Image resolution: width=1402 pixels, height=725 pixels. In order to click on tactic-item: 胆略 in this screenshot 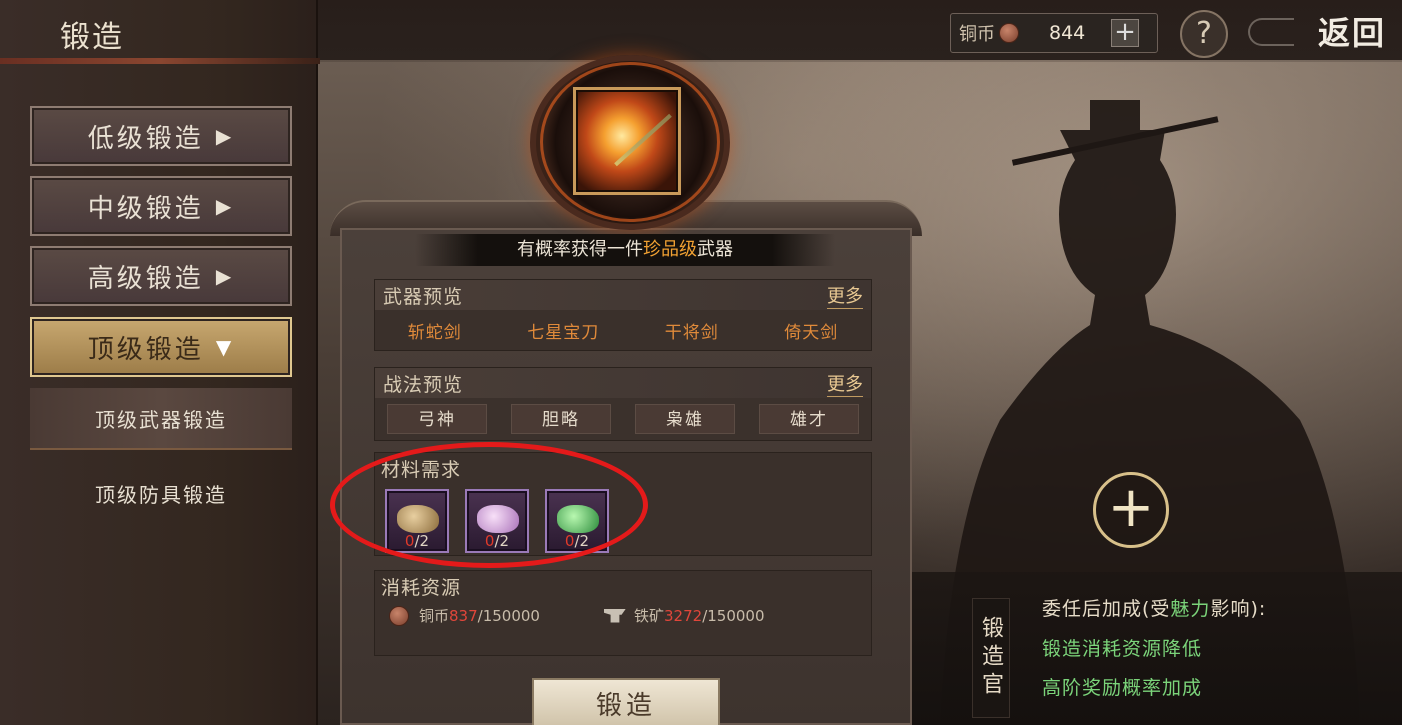, I will do `click(561, 419)`.